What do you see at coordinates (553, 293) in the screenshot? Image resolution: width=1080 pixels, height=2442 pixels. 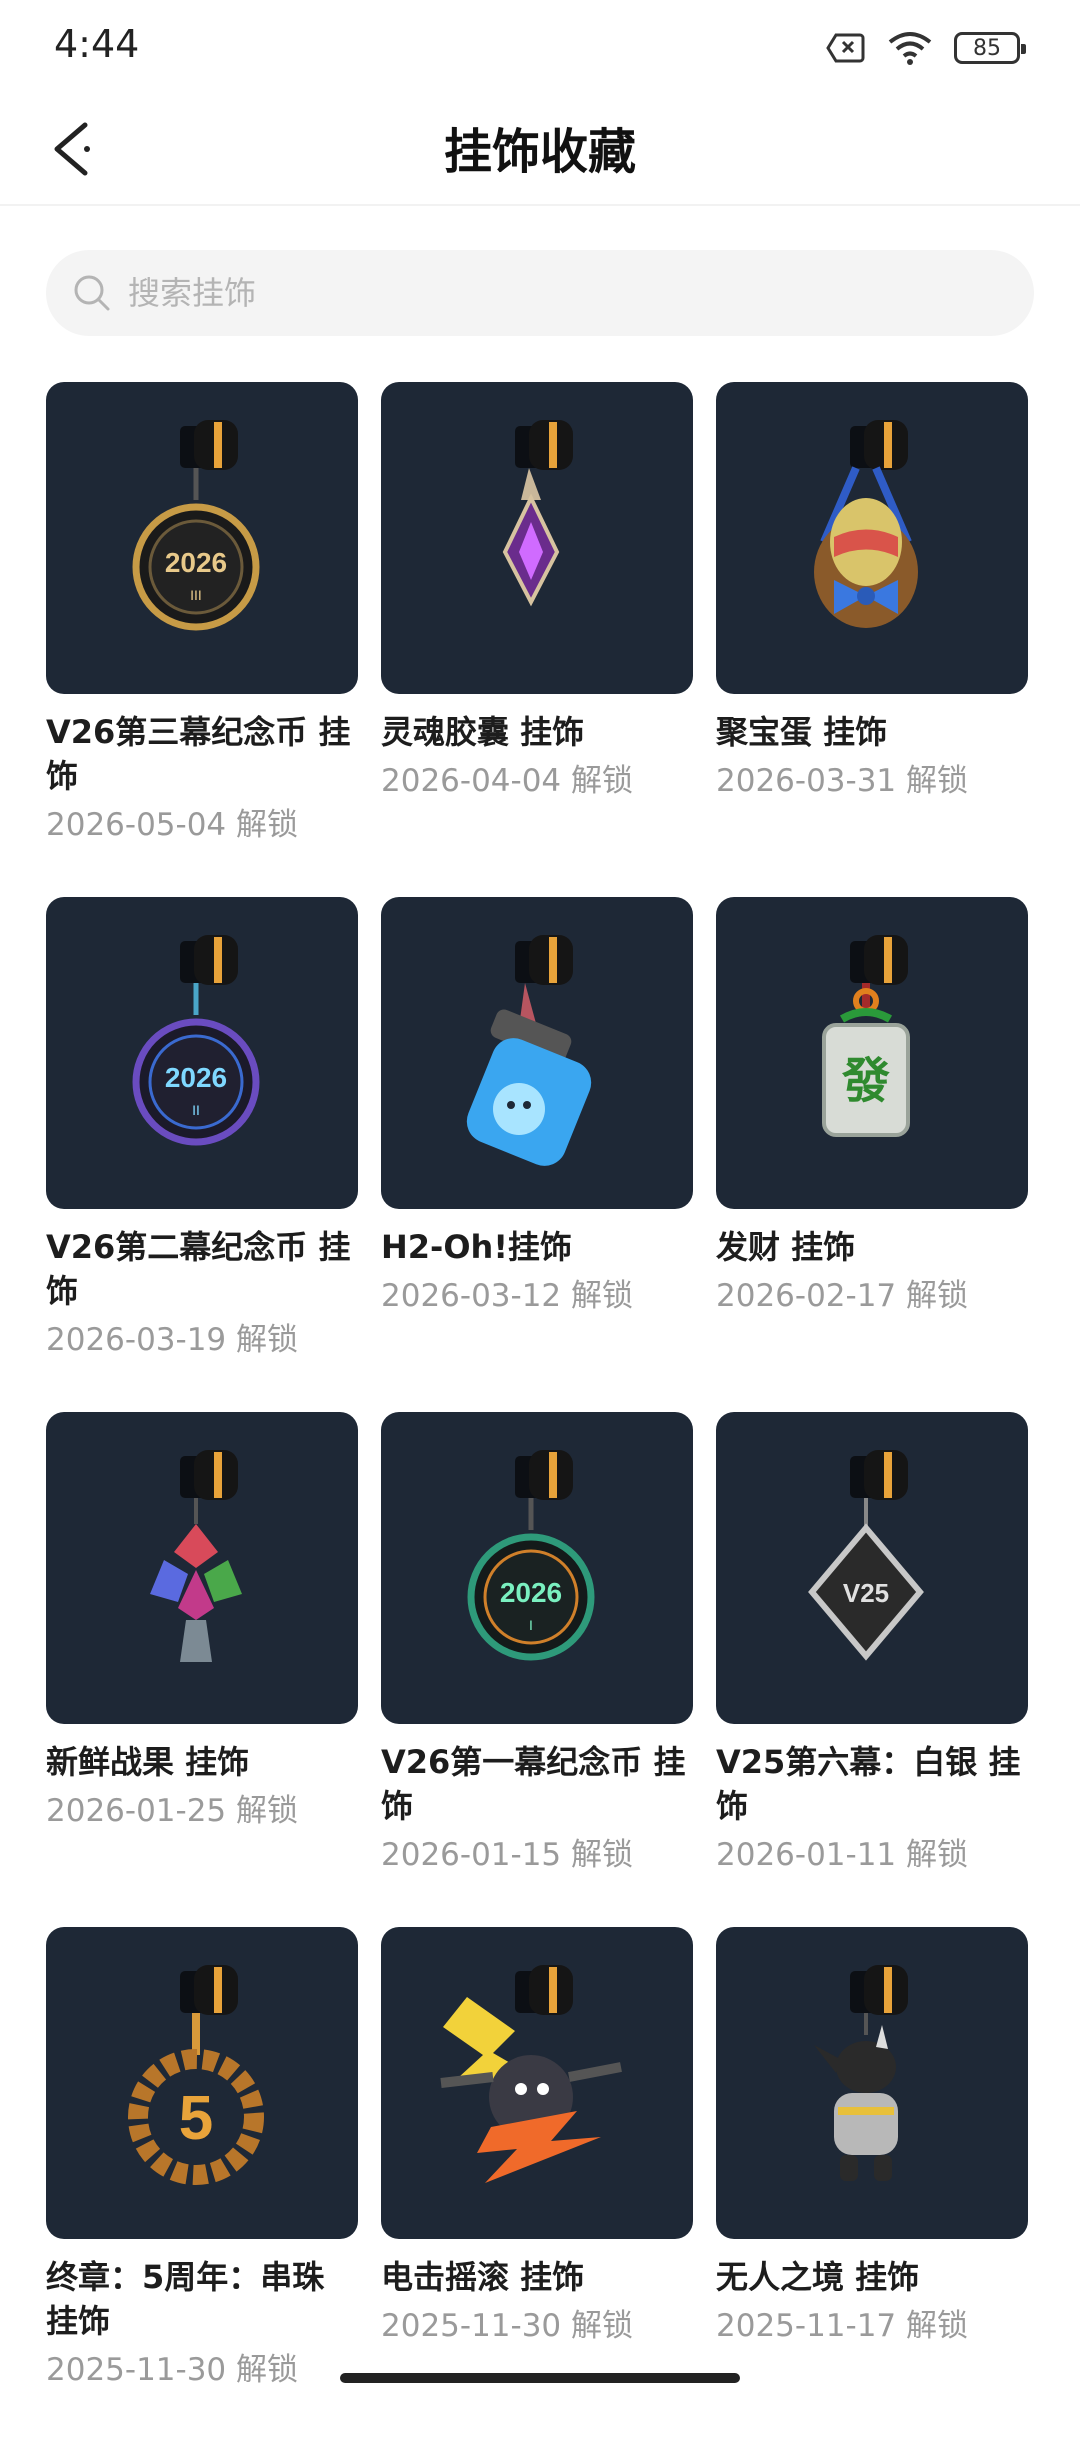 I see `search-input` at bounding box center [553, 293].